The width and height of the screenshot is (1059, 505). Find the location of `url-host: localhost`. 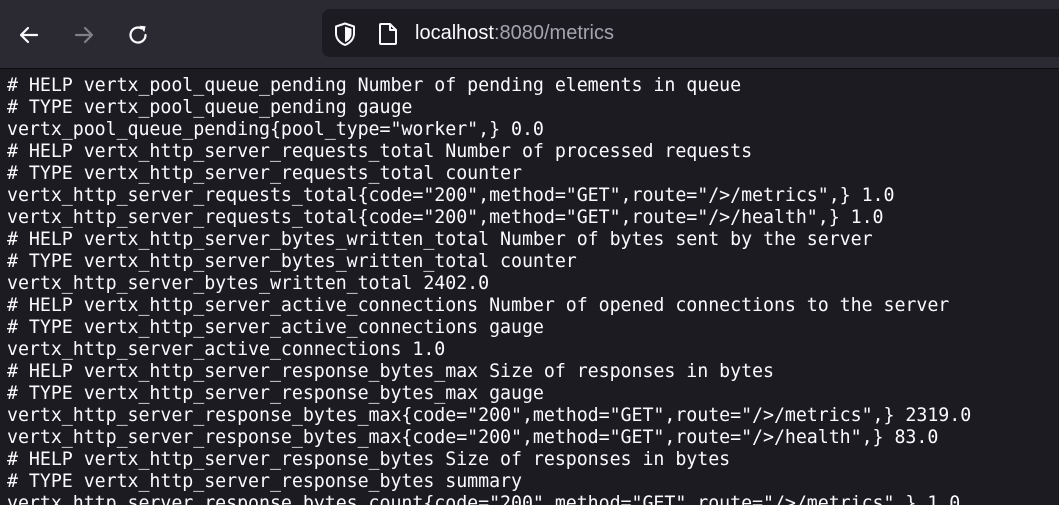

url-host: localhost is located at coordinates (454, 33).